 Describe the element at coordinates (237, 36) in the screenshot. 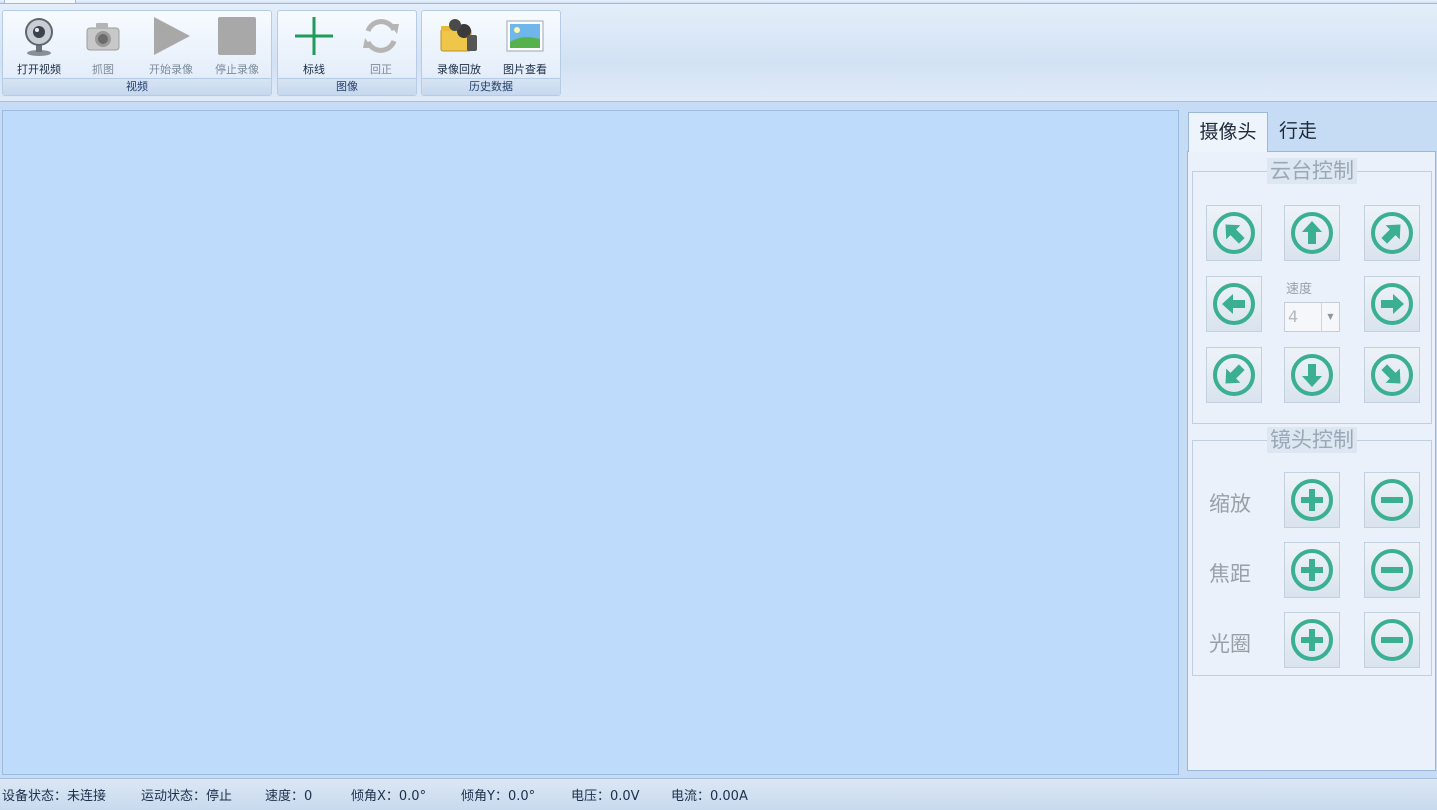

I see `stop-icon` at that location.